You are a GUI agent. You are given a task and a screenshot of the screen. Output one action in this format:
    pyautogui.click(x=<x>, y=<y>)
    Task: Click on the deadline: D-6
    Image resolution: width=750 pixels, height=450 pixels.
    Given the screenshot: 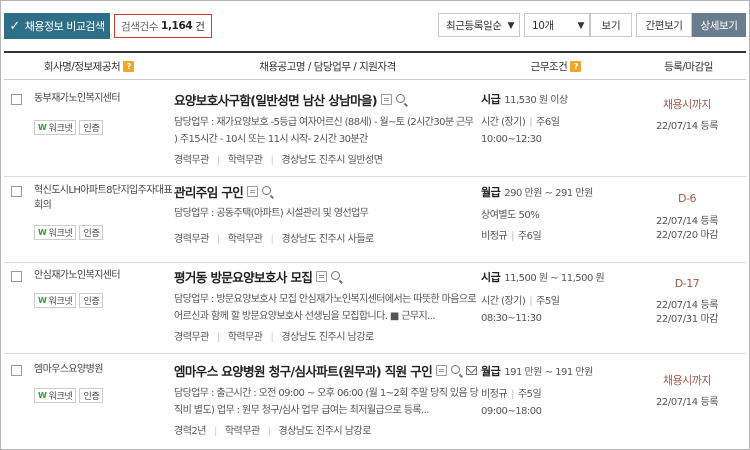 What is the action you would take?
    pyautogui.click(x=687, y=198)
    